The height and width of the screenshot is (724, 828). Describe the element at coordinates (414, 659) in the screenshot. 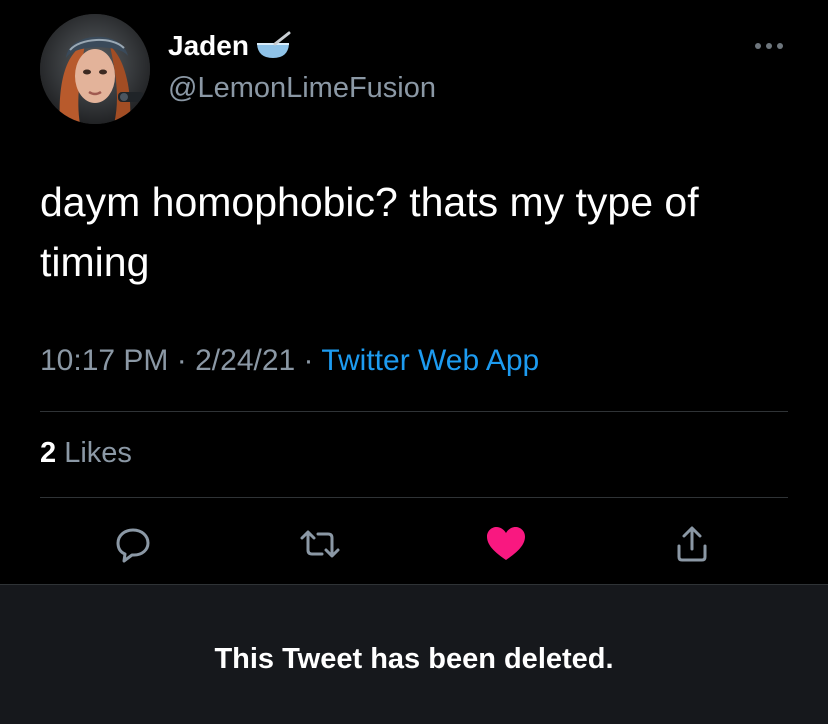

I see `deleted-tweet-notice: This Tweet has been deleted.` at that location.